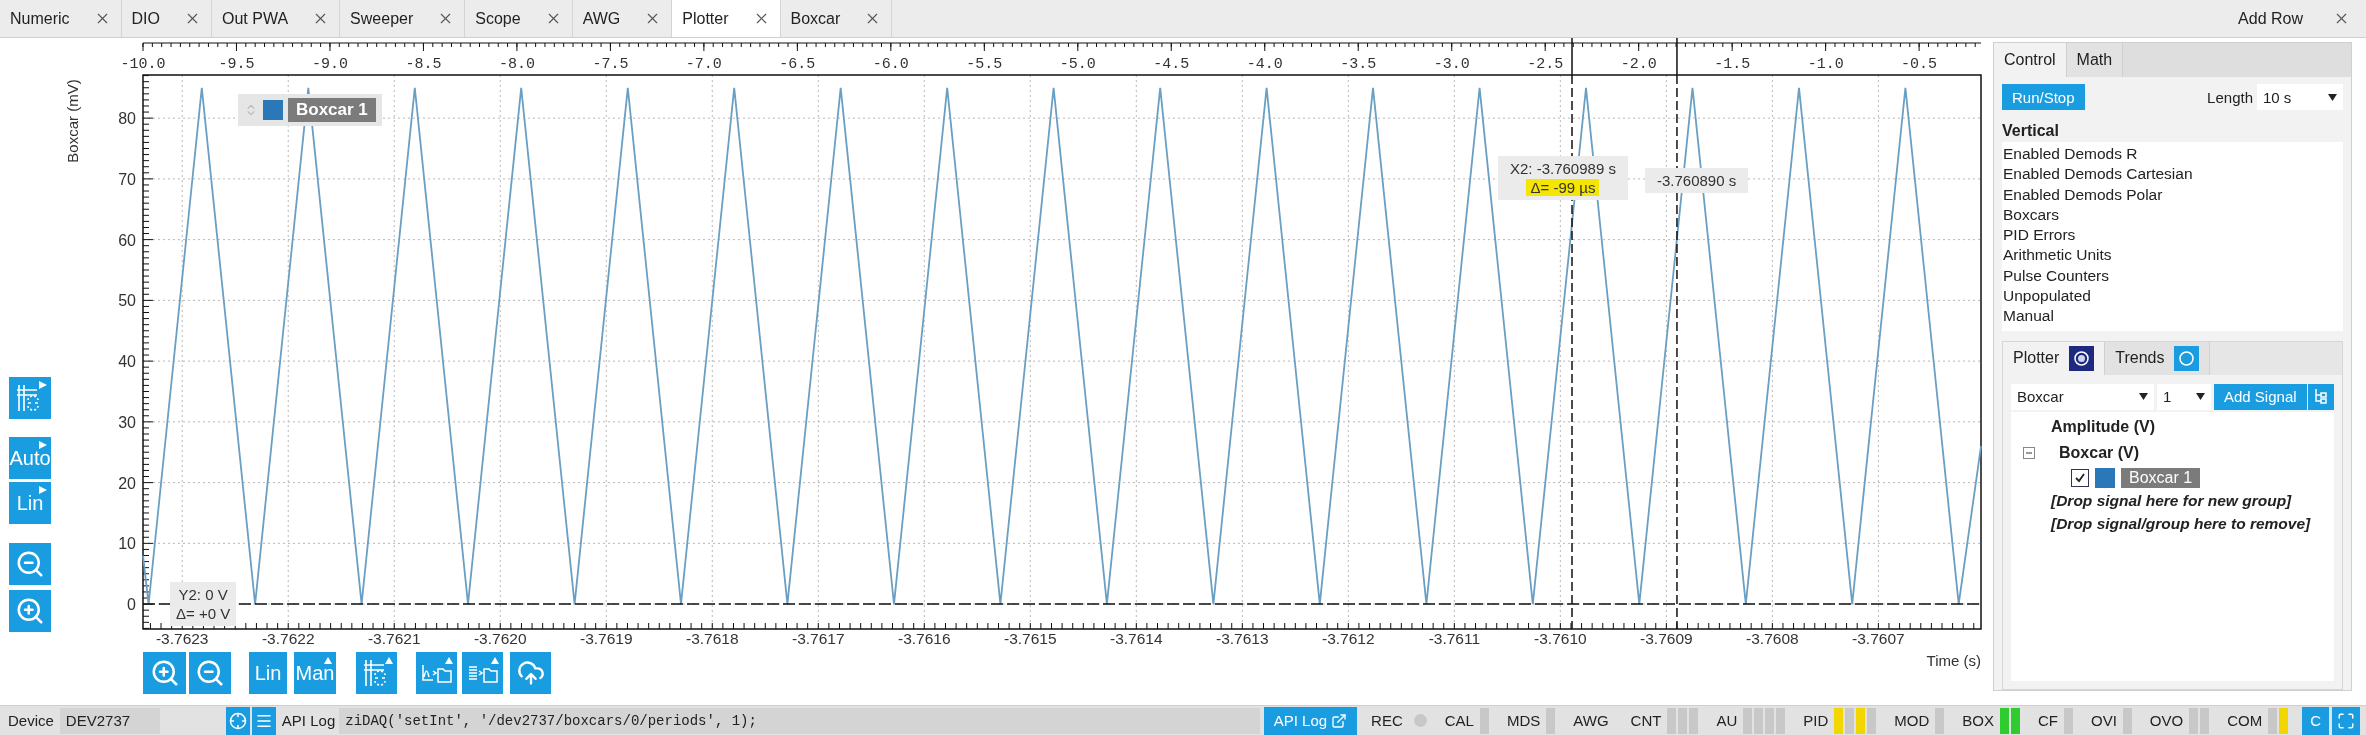 The width and height of the screenshot is (2366, 735). Describe the element at coordinates (2029, 452) in the screenshot. I see `collapse-icon` at that location.